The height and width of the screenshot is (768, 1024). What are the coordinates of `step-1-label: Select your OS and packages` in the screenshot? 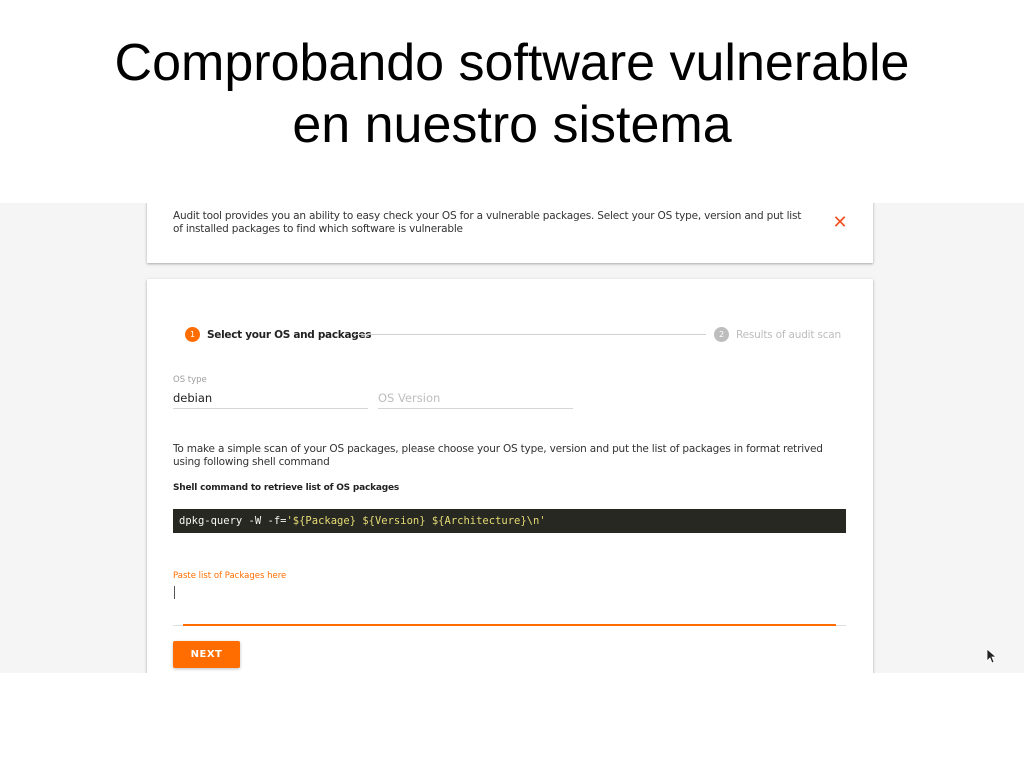 It's located at (289, 335).